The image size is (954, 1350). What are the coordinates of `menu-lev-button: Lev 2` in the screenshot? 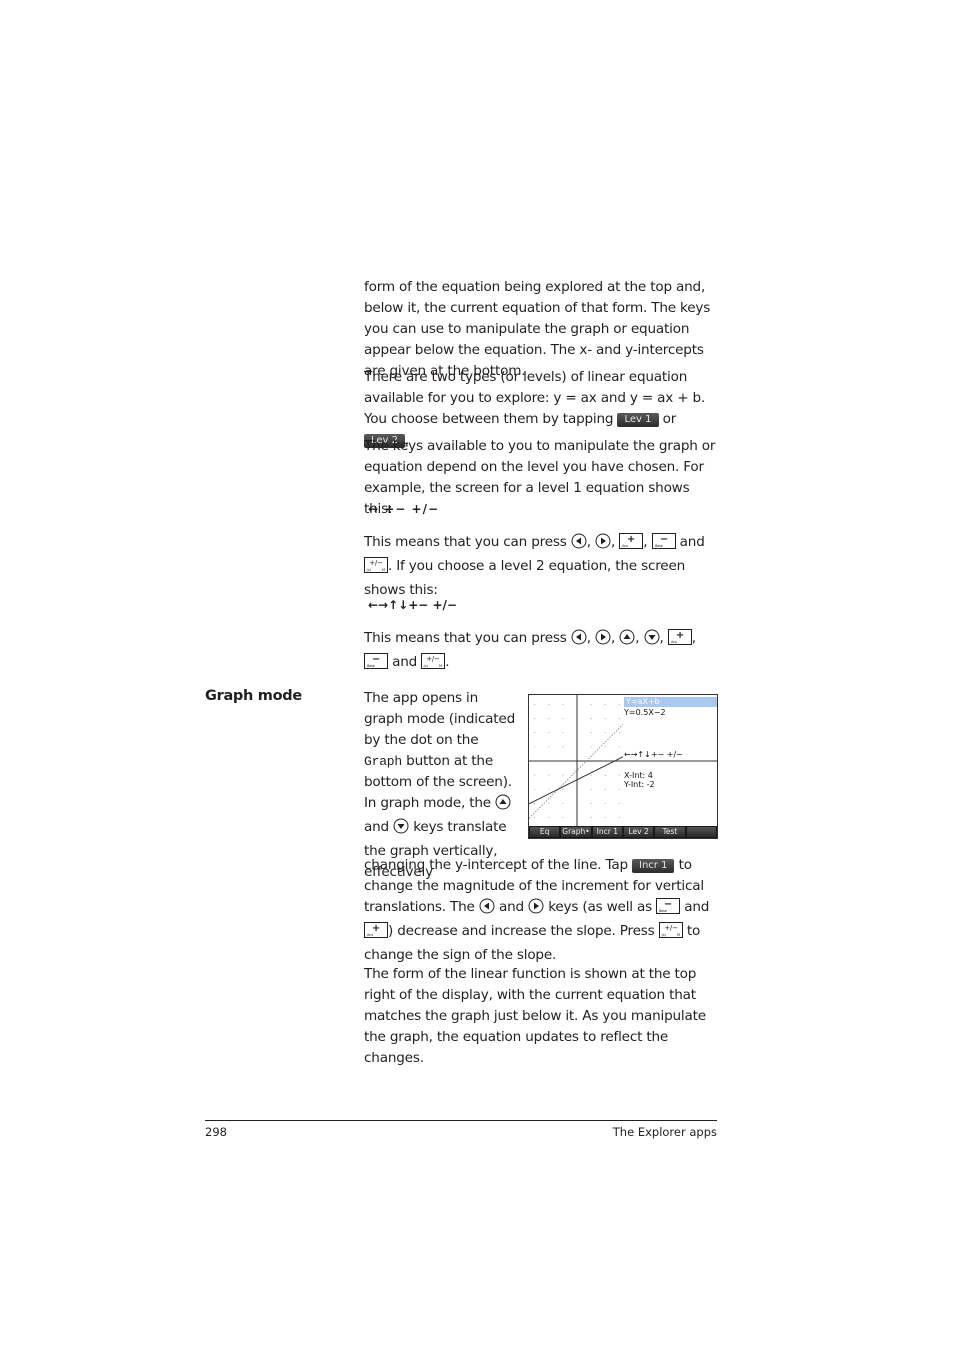 It's located at (638, 832).